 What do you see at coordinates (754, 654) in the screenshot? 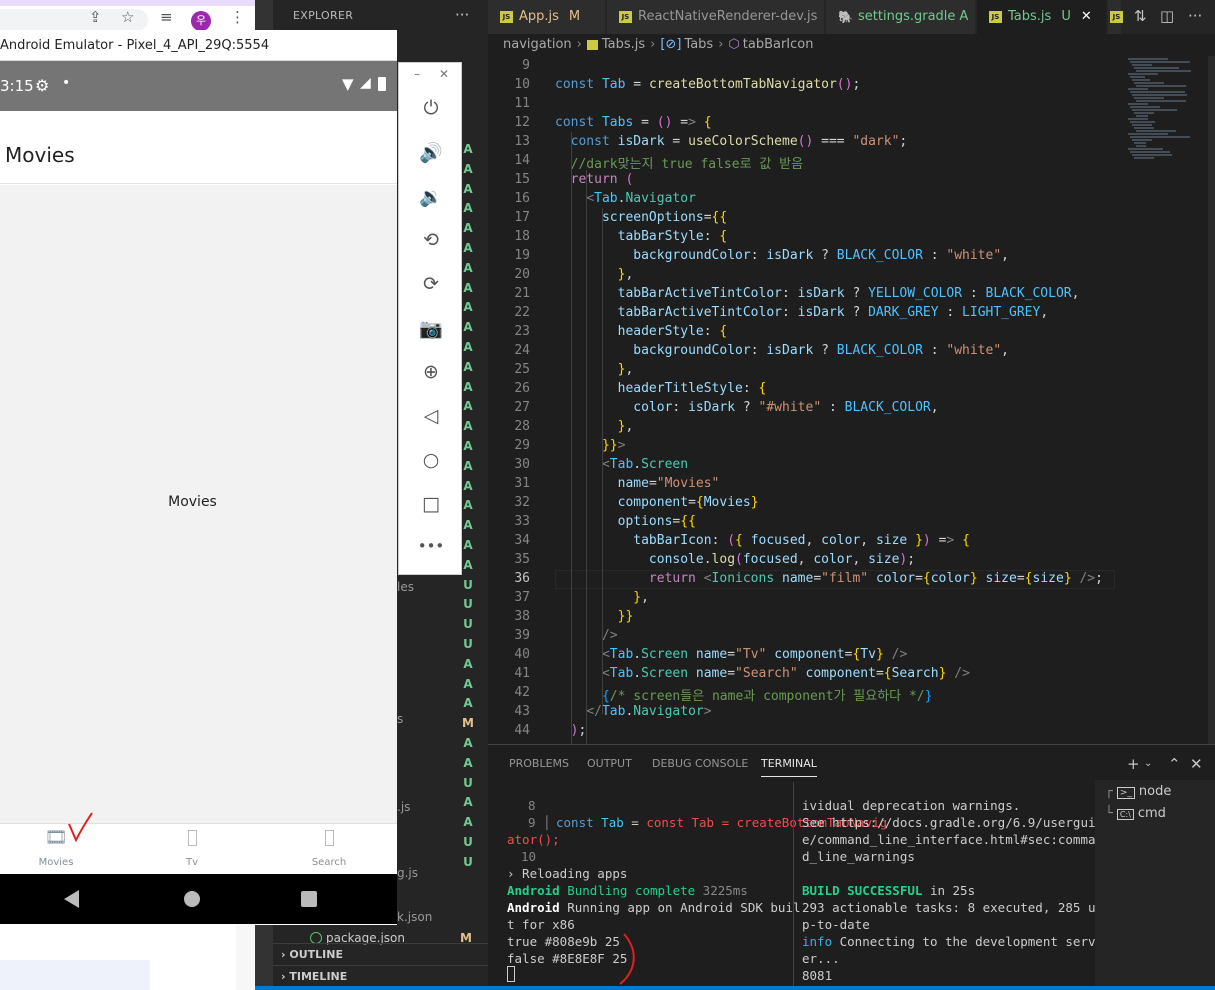
I see `code-line: <Tab.Screen name="Tv" component={Tv} />` at bounding box center [754, 654].